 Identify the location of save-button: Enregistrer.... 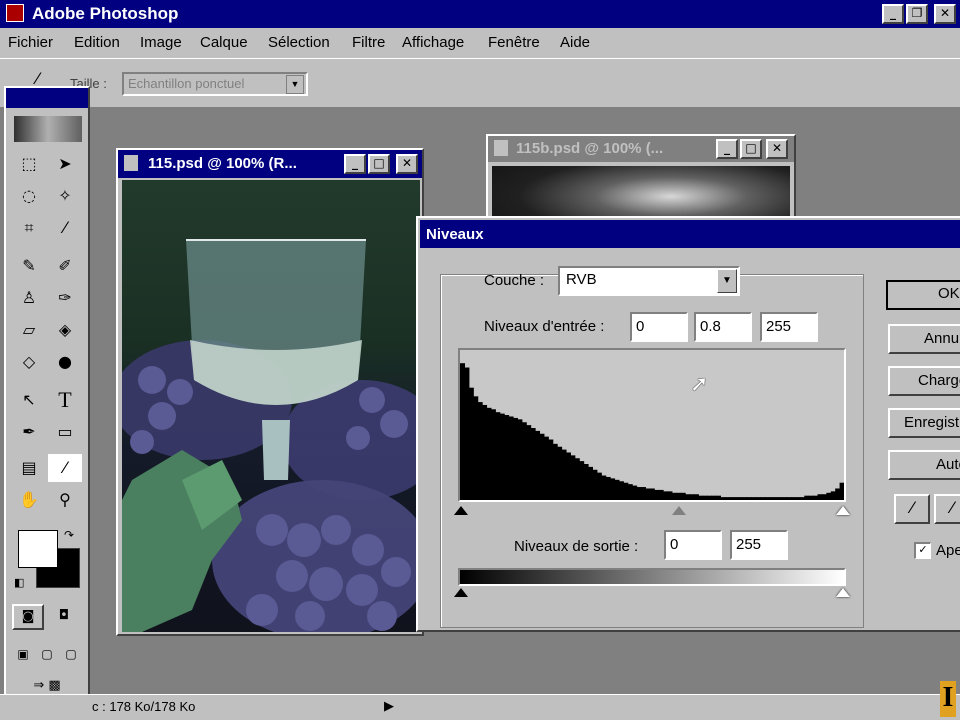
(924, 423).